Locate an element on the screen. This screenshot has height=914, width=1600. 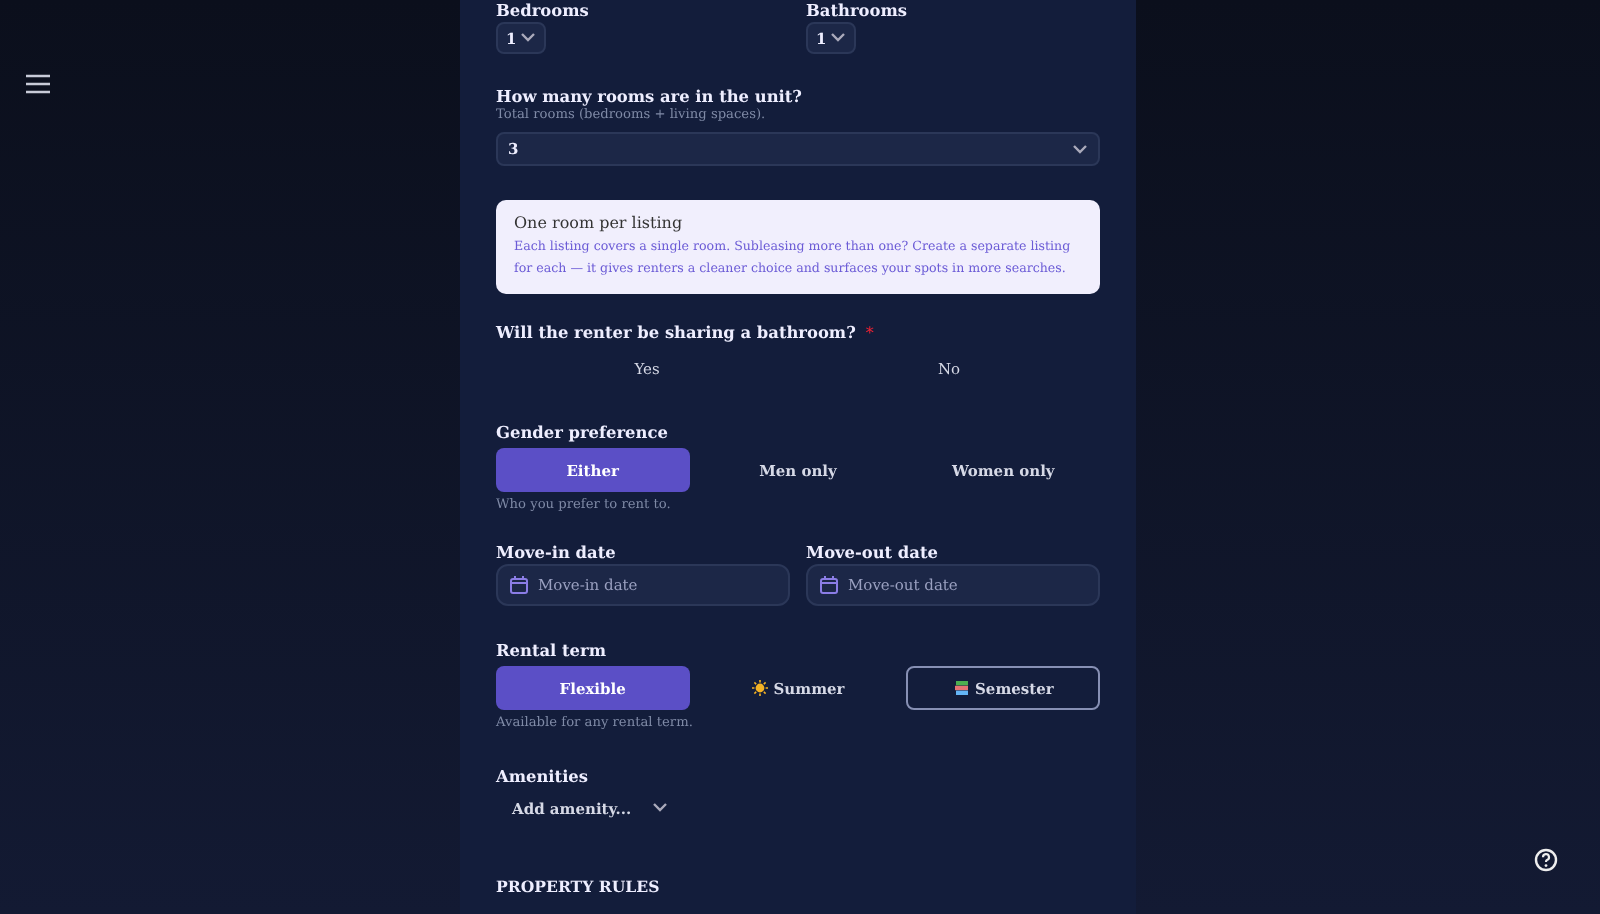
field-label: Gender preference is located at coordinates (583, 432).